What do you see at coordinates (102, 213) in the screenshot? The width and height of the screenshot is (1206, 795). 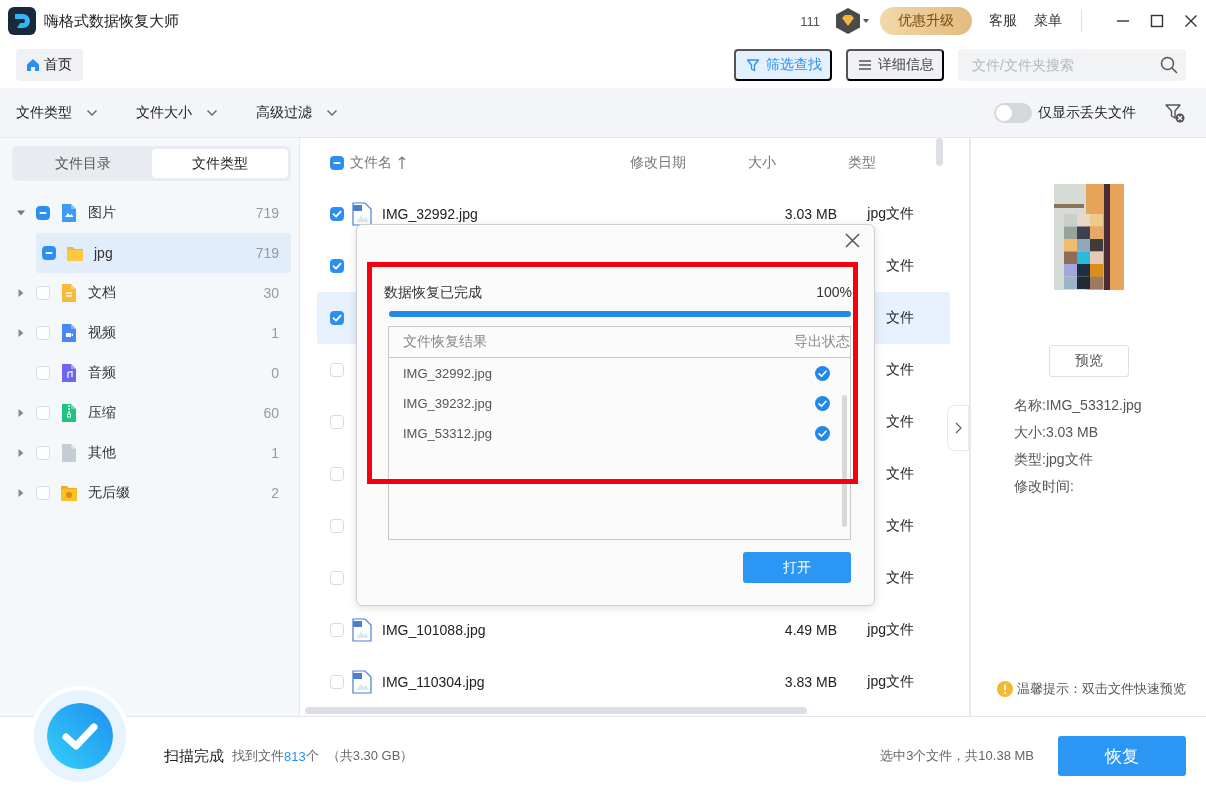 I see `tree-label: 图片` at bounding box center [102, 213].